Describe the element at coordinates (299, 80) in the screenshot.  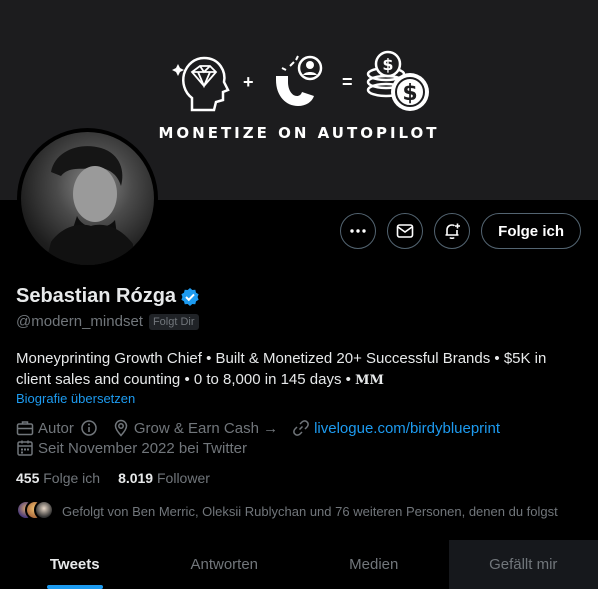
I see `magnet-icon` at that location.